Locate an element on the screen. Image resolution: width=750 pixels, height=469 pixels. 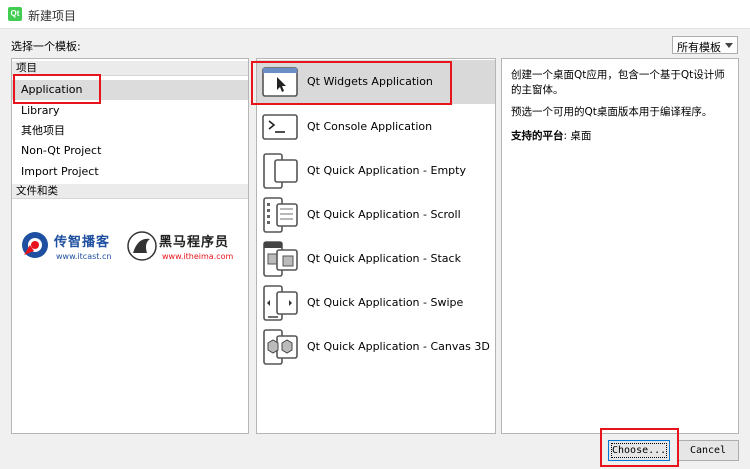
template-quick-stack: Qt Quick Application - Stack is located at coordinates (376, 259).